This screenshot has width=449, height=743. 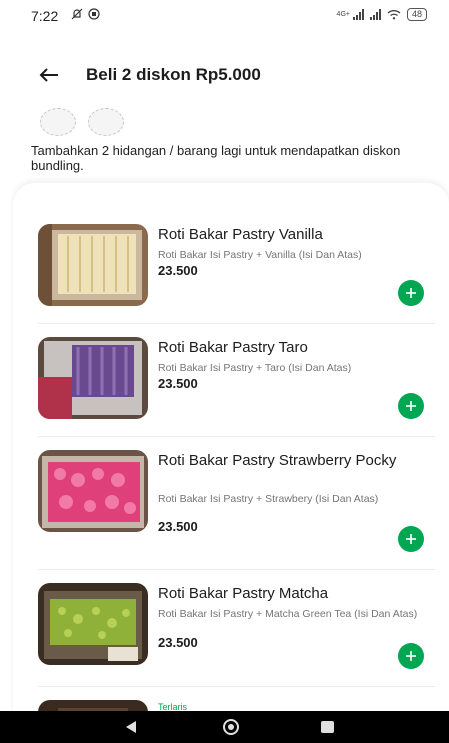 What do you see at coordinates (173, 74) in the screenshot?
I see `page-title: Beli 2 diskon Rp5.000` at bounding box center [173, 74].